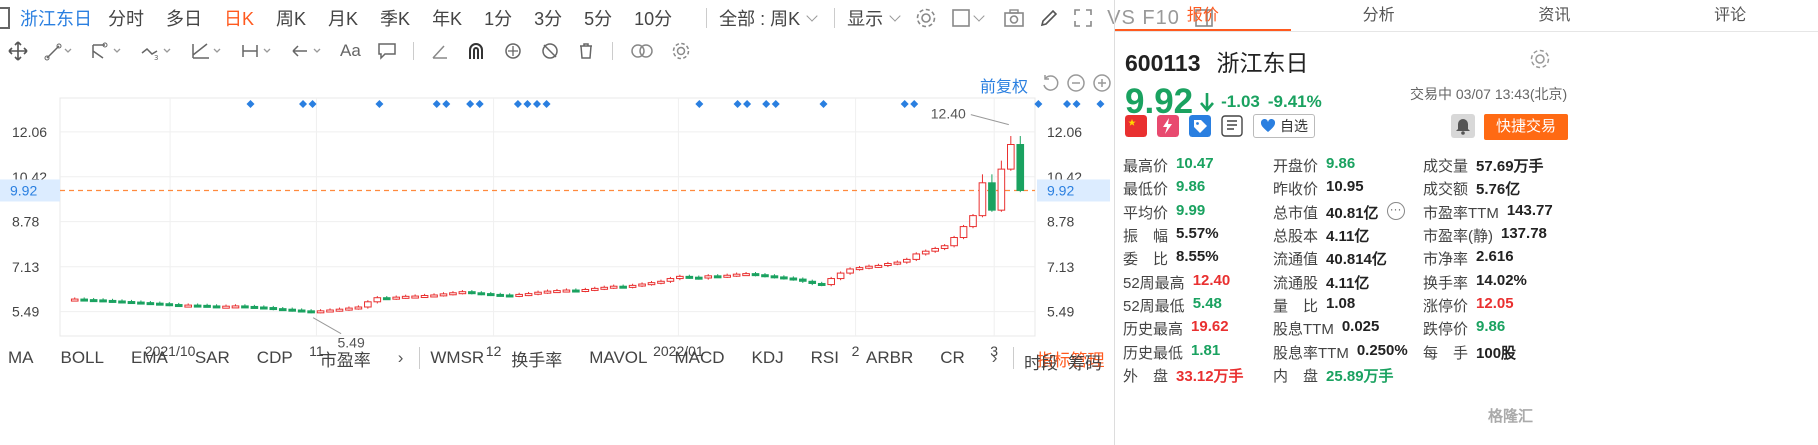  Describe the element at coordinates (239, 18) in the screenshot. I see `period-tab: 日K` at that location.